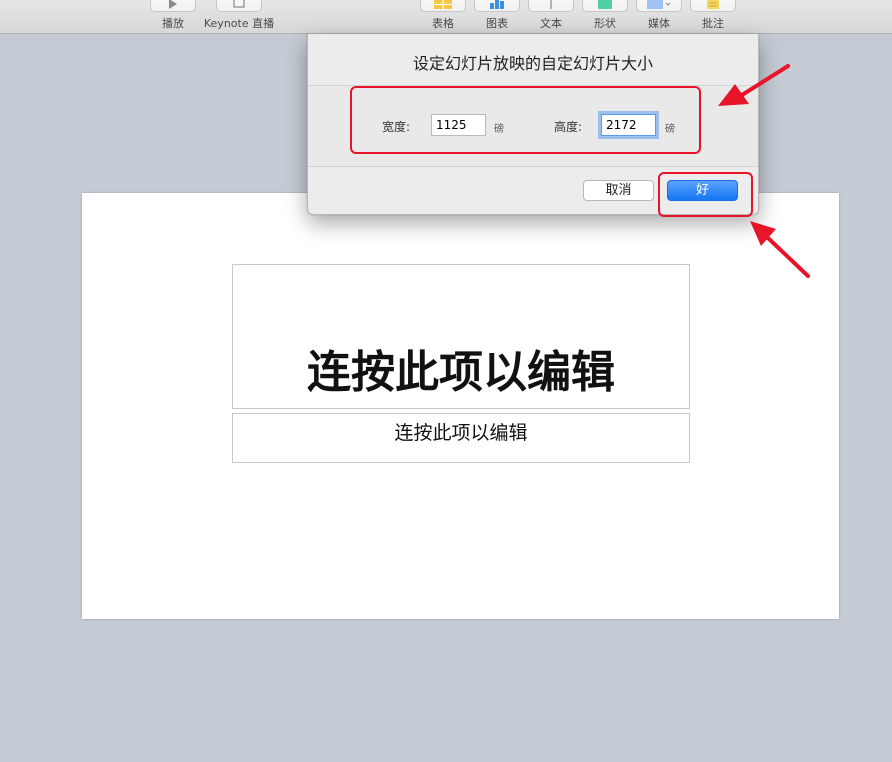  What do you see at coordinates (443, 23) in the screenshot?
I see `table-label: 表格` at bounding box center [443, 23].